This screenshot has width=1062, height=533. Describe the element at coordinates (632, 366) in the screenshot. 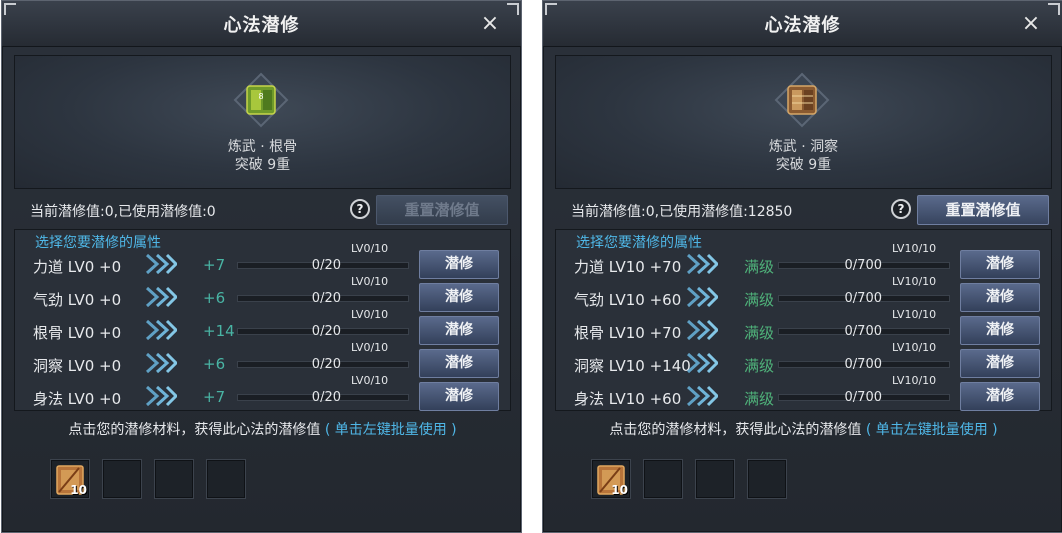

I see `attribute-name: 洞察 LV10 +140` at that location.